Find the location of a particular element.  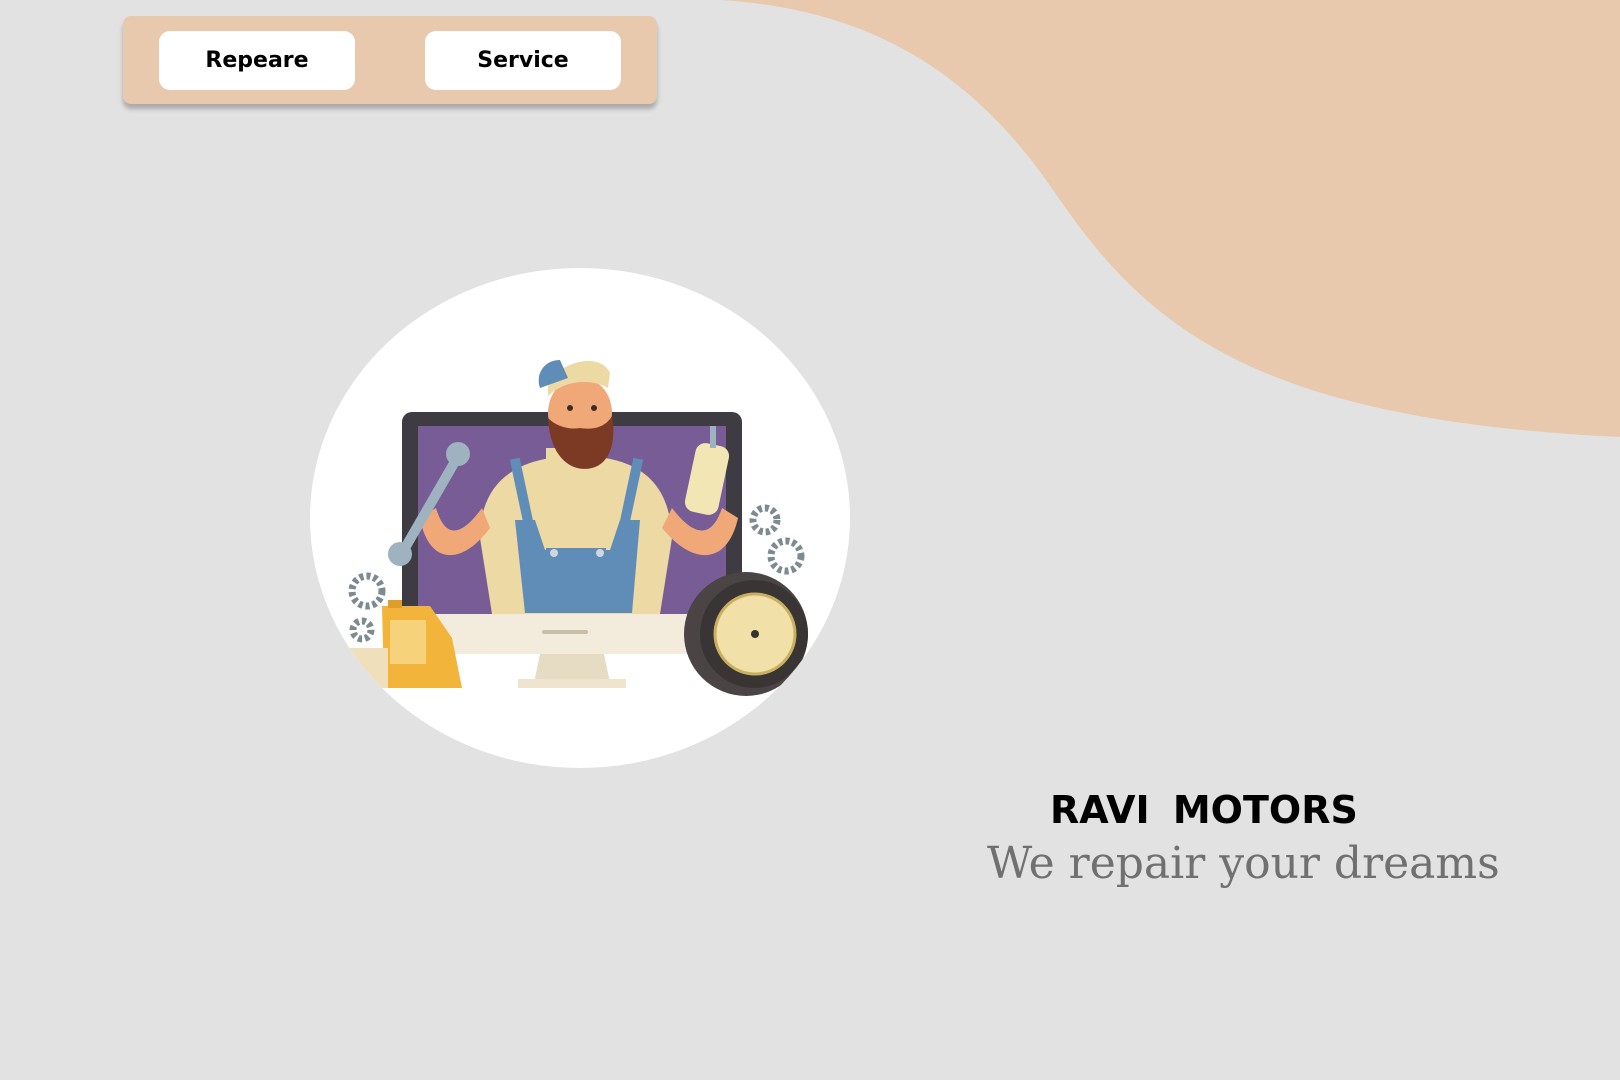

service-button: Service is located at coordinates (523, 60).